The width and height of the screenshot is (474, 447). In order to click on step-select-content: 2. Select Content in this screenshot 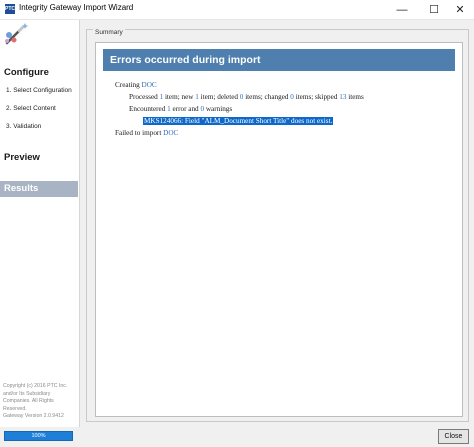, I will do `click(31, 108)`.